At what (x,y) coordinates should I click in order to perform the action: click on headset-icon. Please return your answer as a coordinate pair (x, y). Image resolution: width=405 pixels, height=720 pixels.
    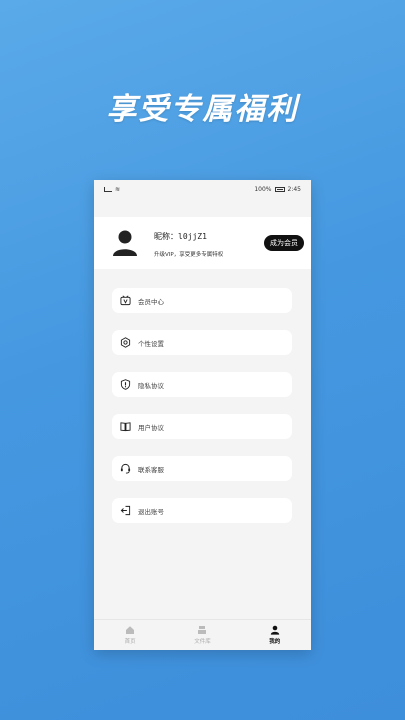
    Looking at the image, I should click on (125, 468).